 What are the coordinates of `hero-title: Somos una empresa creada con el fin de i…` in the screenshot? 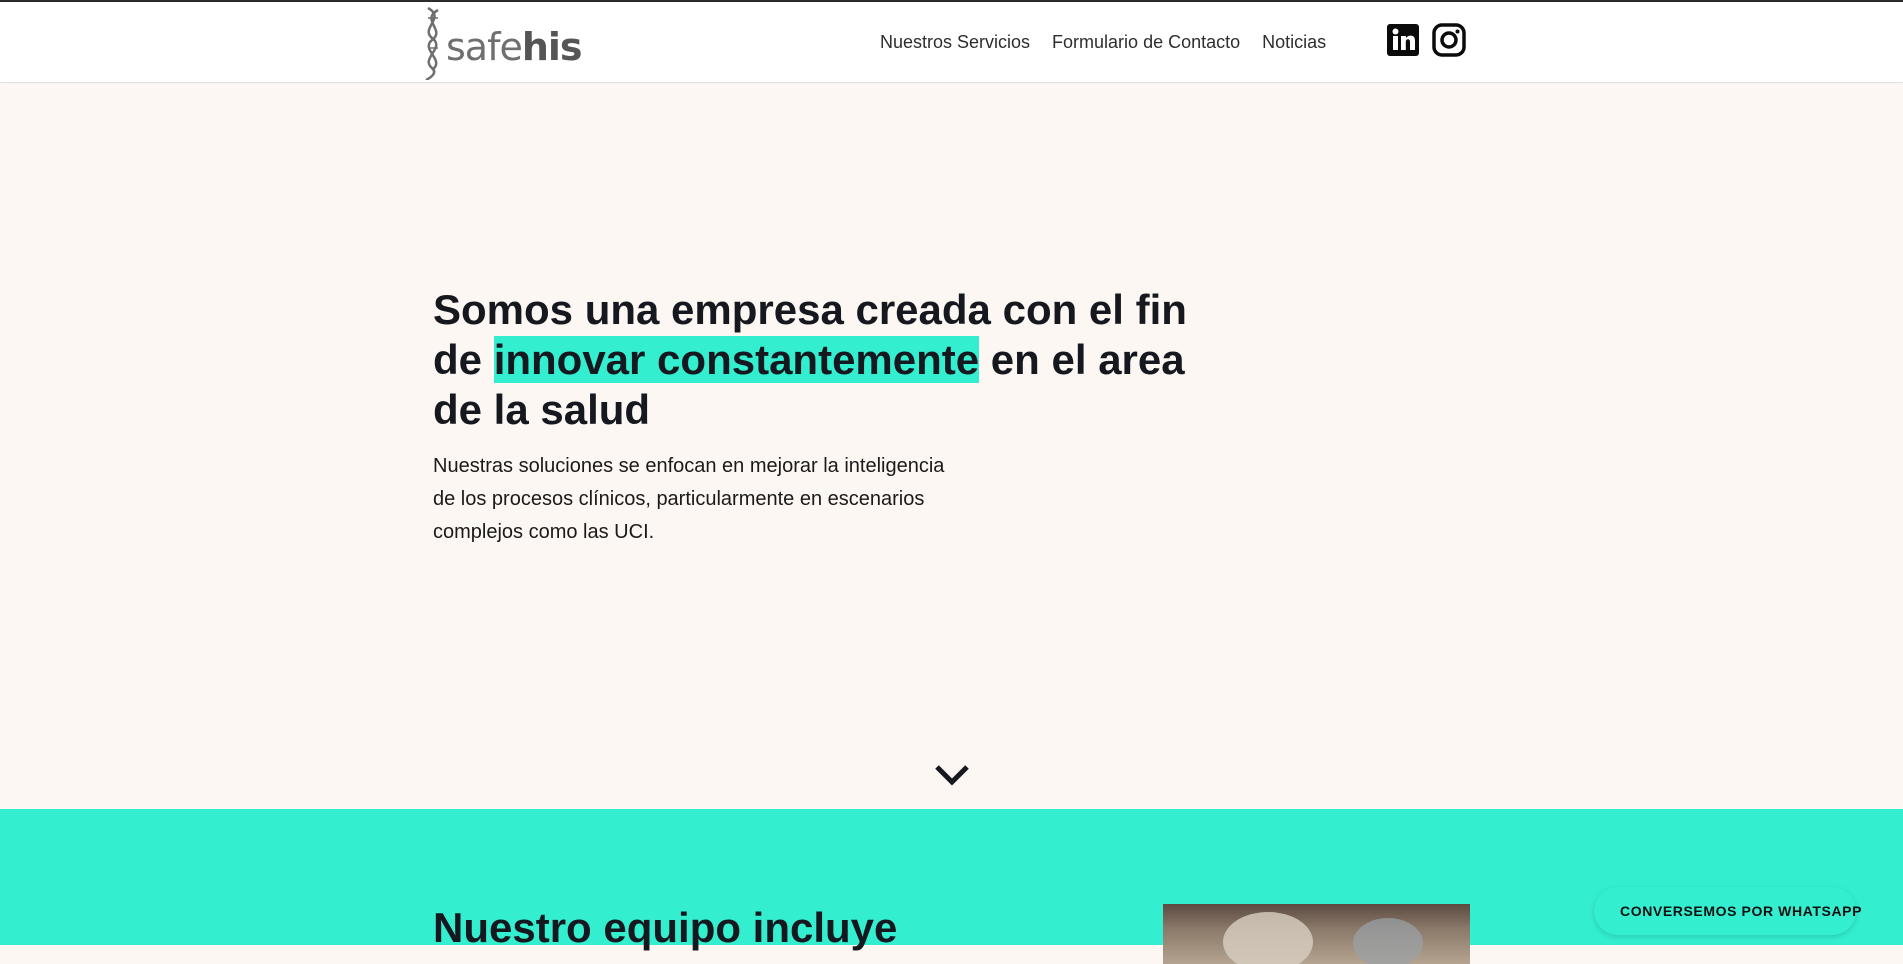 It's located at (833, 360).